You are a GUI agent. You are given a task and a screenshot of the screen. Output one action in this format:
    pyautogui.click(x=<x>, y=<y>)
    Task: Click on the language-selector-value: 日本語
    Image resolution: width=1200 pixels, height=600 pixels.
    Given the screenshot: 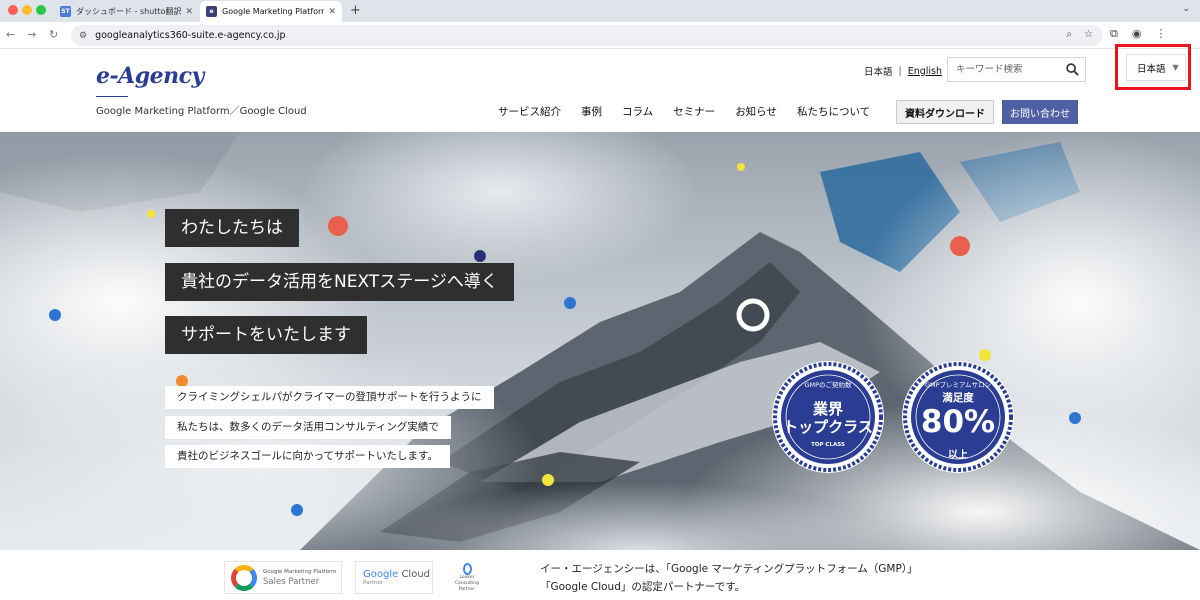 What is the action you would take?
    pyautogui.click(x=1151, y=69)
    